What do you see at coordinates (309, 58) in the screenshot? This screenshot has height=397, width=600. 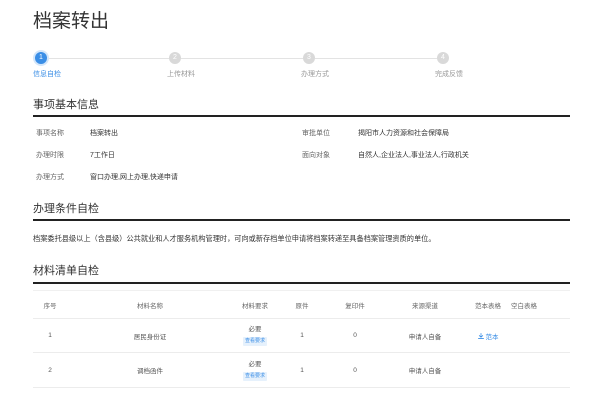 I see `step-3-indicator: 3` at bounding box center [309, 58].